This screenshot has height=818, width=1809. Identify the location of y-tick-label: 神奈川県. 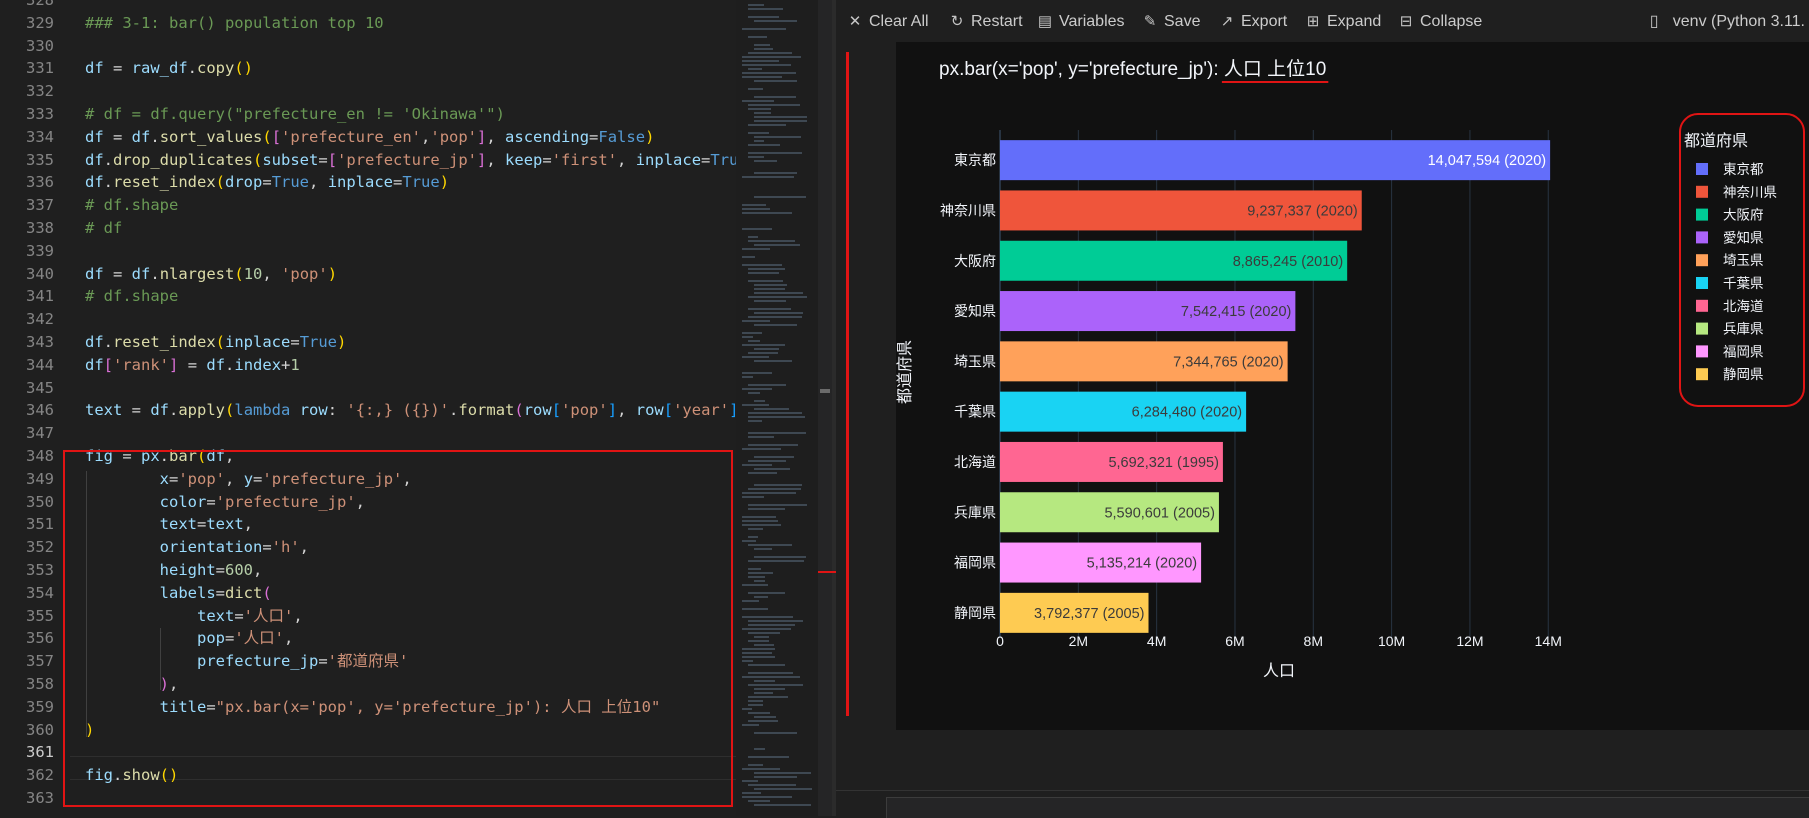
(968, 210).